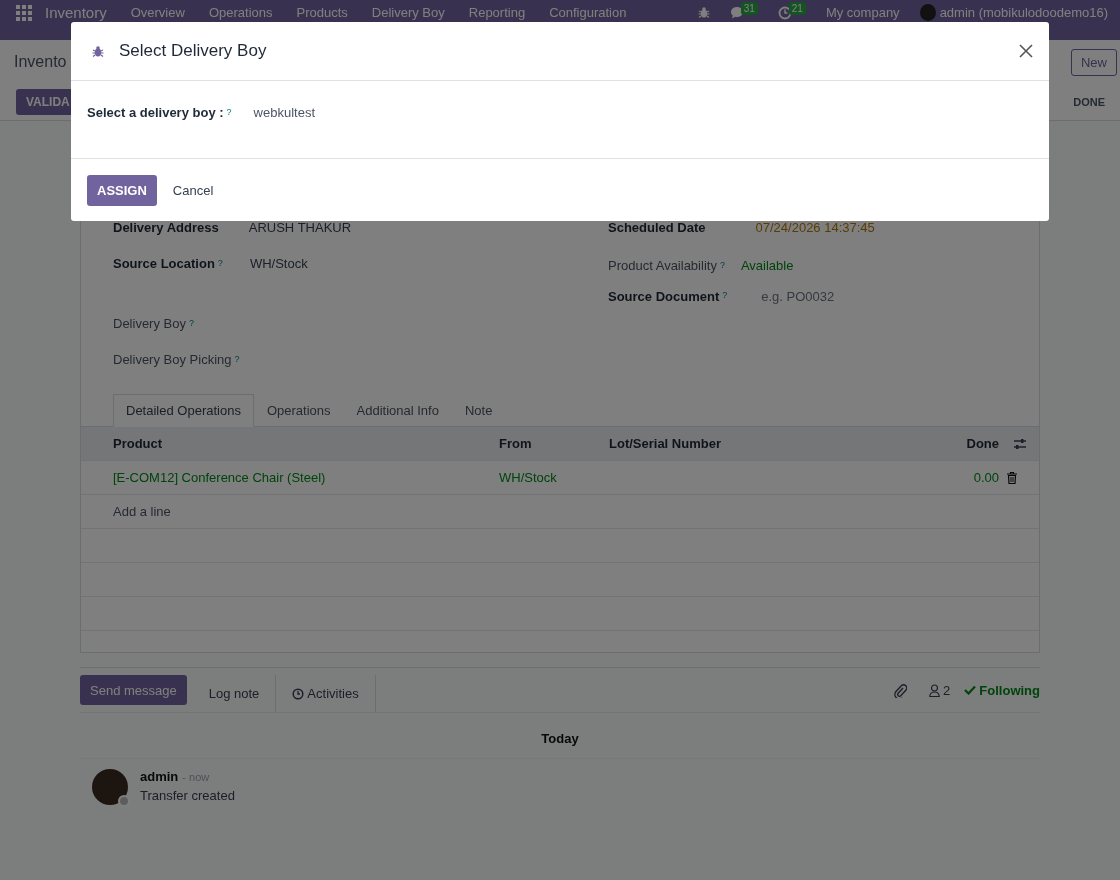 This screenshot has width=1120, height=880. Describe the element at coordinates (1026, 51) in the screenshot. I see `close-icon` at that location.